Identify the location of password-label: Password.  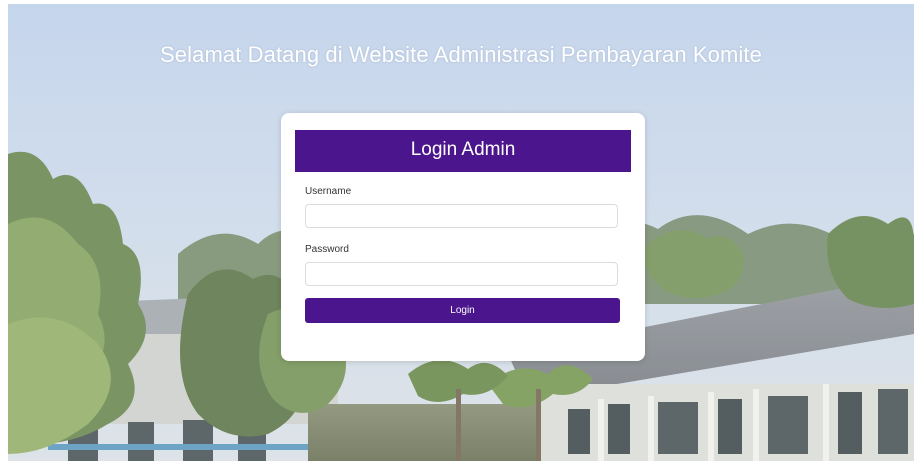
(327, 249).